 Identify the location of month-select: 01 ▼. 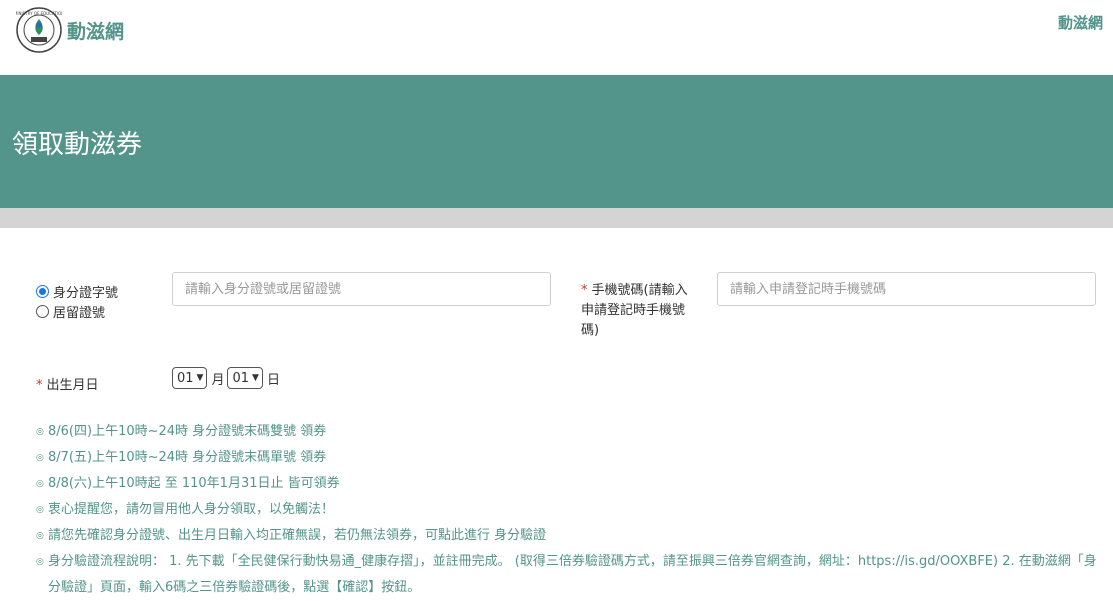
(190, 378).